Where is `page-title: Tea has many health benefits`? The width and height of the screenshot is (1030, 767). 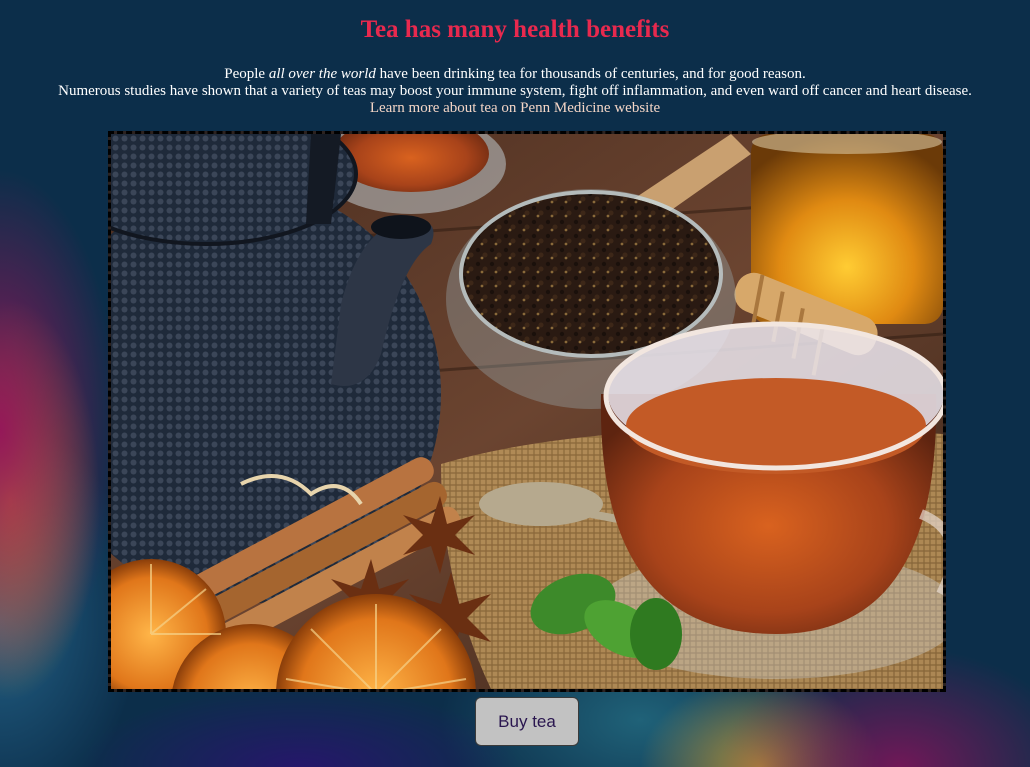 page-title: Tea has many health benefits is located at coordinates (515, 29).